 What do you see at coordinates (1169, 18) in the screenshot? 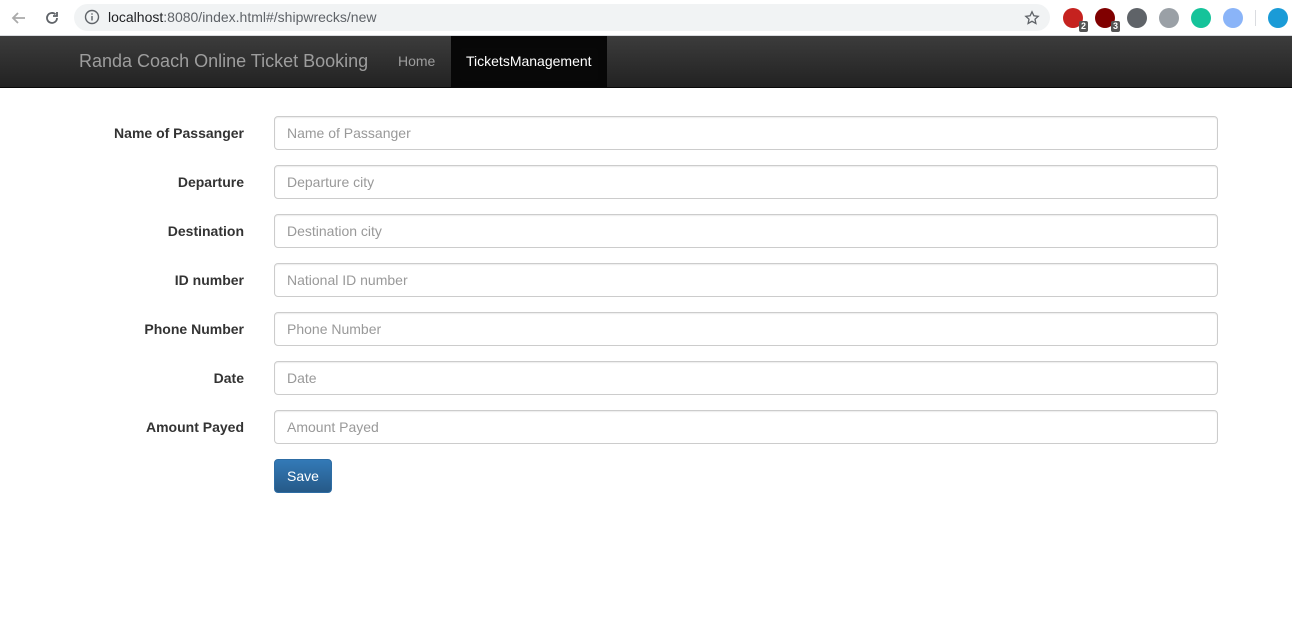
I see `globe-icon` at bounding box center [1169, 18].